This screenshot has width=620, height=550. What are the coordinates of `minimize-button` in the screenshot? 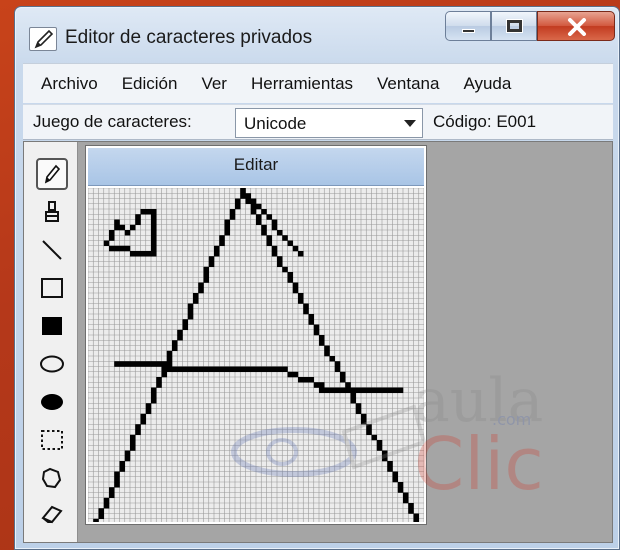 It's located at (468, 26).